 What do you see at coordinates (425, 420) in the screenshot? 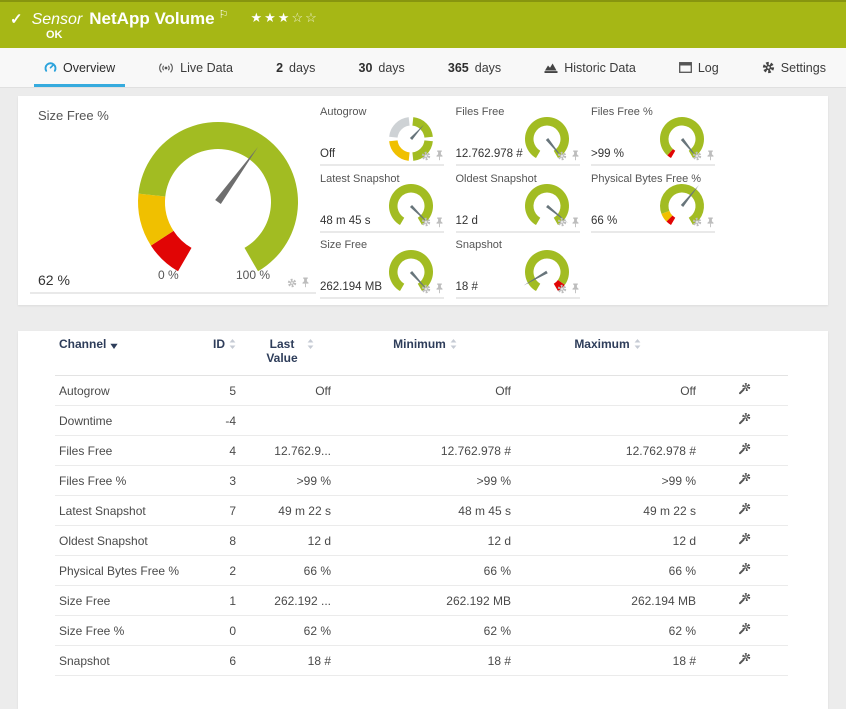
I see `channel-minimum-cell` at bounding box center [425, 420].